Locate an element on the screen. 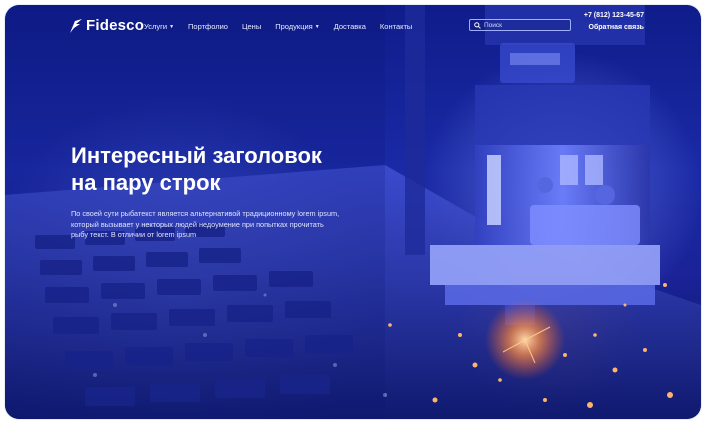  brand-logo: Fidesco is located at coordinates (106, 25).